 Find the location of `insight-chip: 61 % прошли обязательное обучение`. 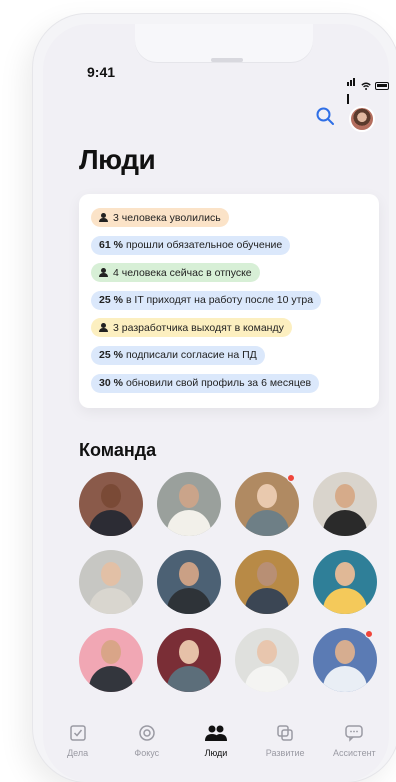

insight-chip: 61 % прошли обязательное обучение is located at coordinates (191, 245).